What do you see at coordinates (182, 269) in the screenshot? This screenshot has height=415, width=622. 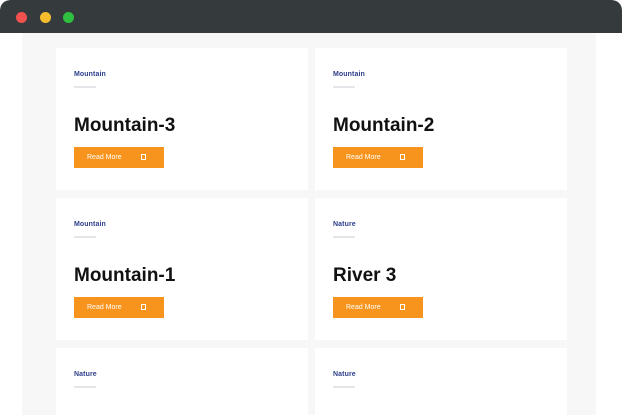 I see `post-card: Mountain Mountain-1 Read More` at bounding box center [182, 269].